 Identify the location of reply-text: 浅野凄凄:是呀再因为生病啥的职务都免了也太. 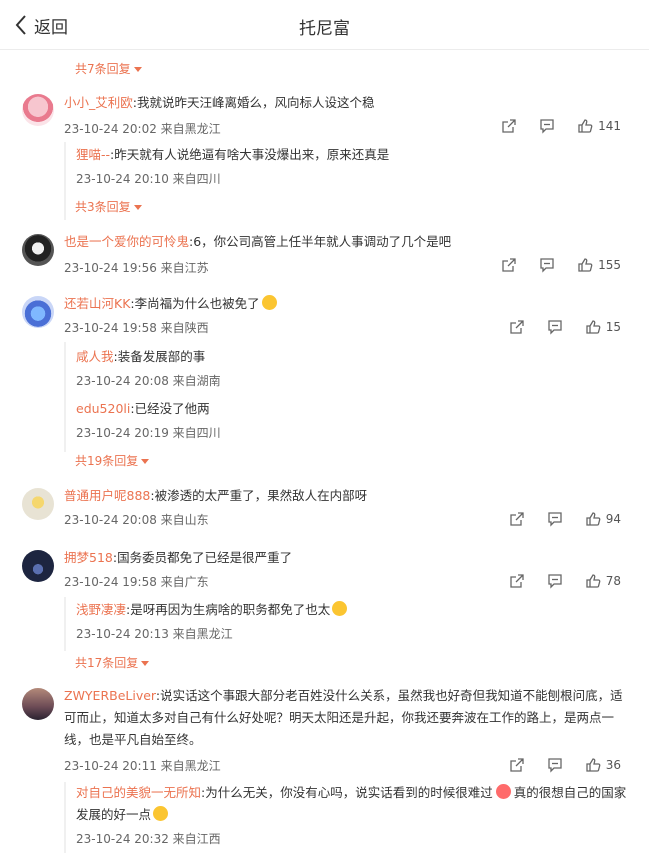
(356, 610).